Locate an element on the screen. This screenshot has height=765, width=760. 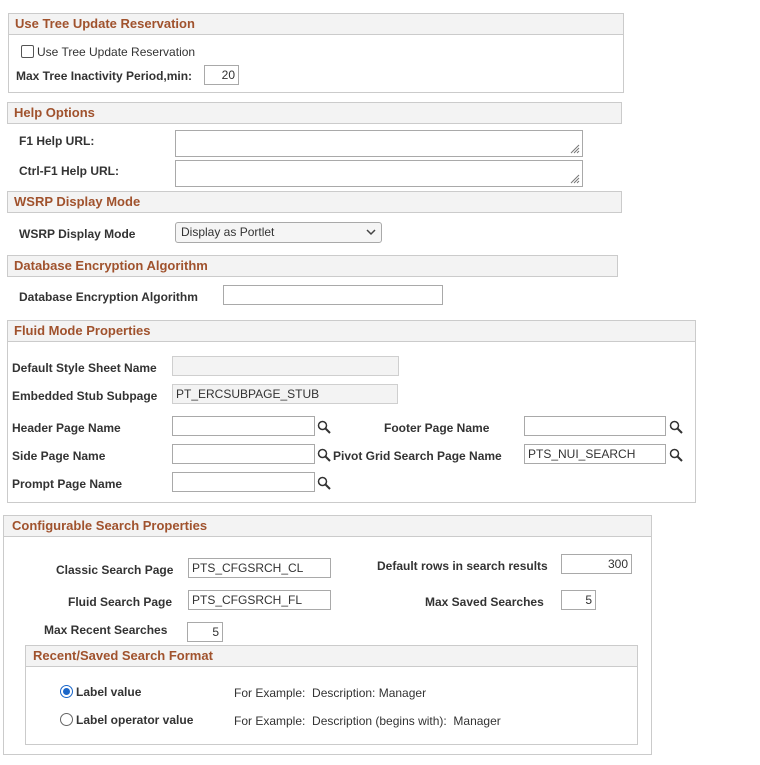
stub-subpage-input: PT_ERCSUBPAGE_STUB is located at coordinates (285, 394).